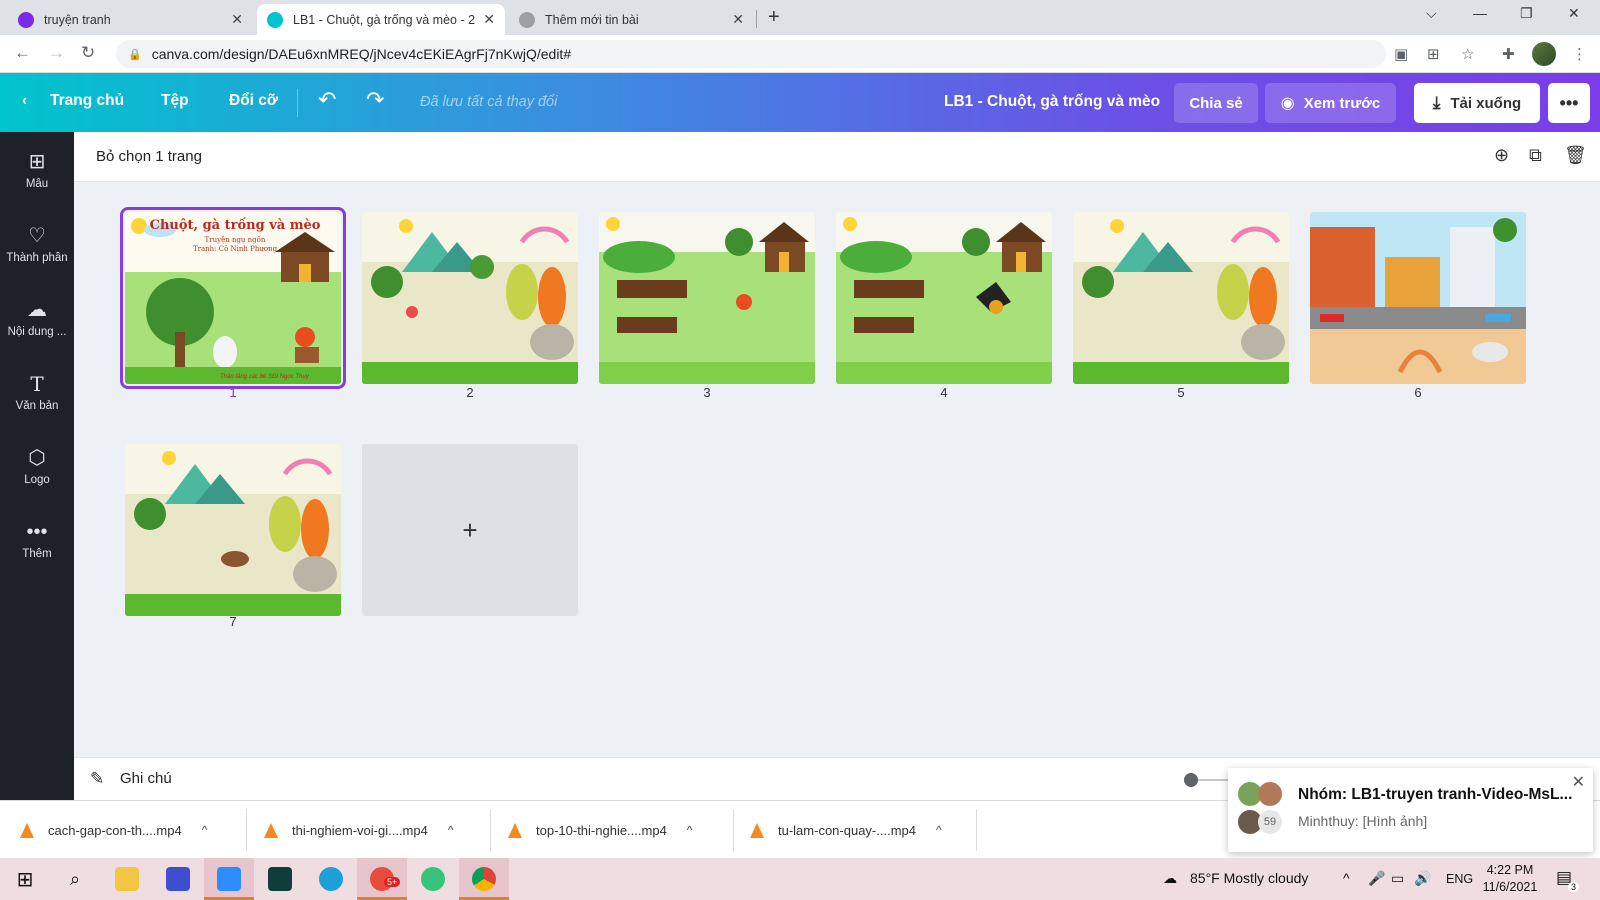 This screenshot has height=900, width=1600. What do you see at coordinates (1535, 155) in the screenshot?
I see `duplicate-page-icon: ⧉` at bounding box center [1535, 155].